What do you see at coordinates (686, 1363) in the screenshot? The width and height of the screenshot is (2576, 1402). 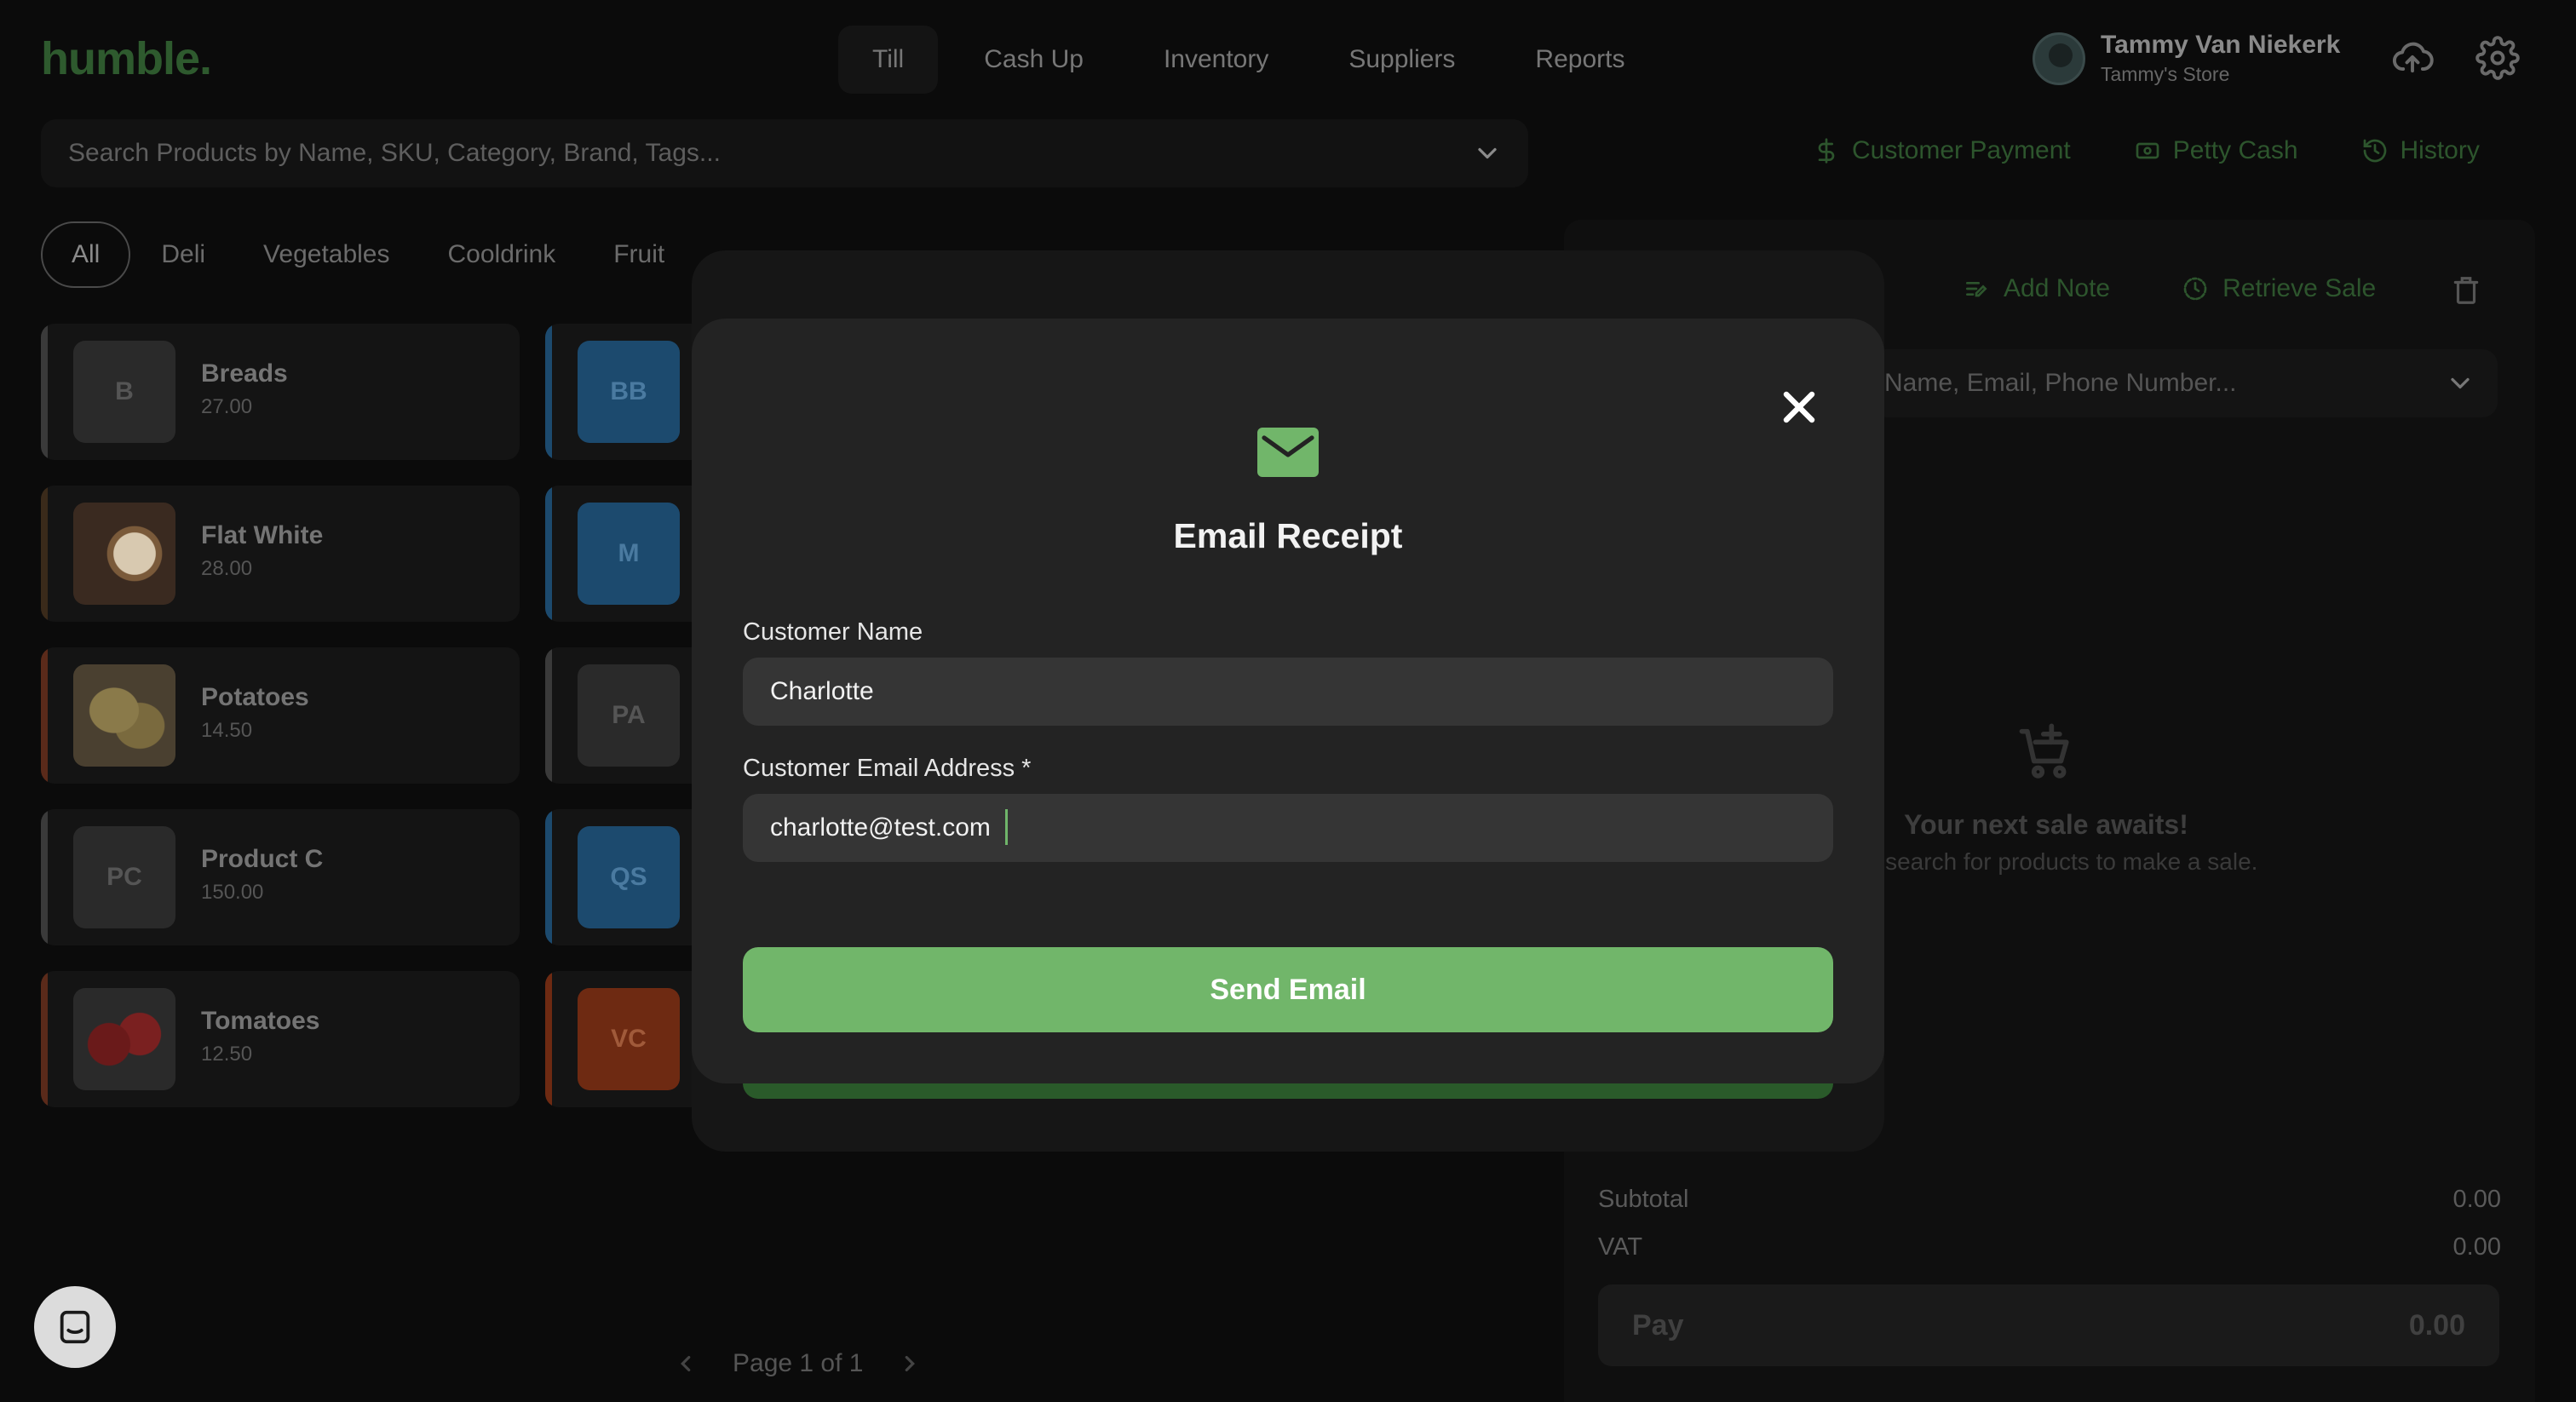 I see `chevron-left-icon` at bounding box center [686, 1363].